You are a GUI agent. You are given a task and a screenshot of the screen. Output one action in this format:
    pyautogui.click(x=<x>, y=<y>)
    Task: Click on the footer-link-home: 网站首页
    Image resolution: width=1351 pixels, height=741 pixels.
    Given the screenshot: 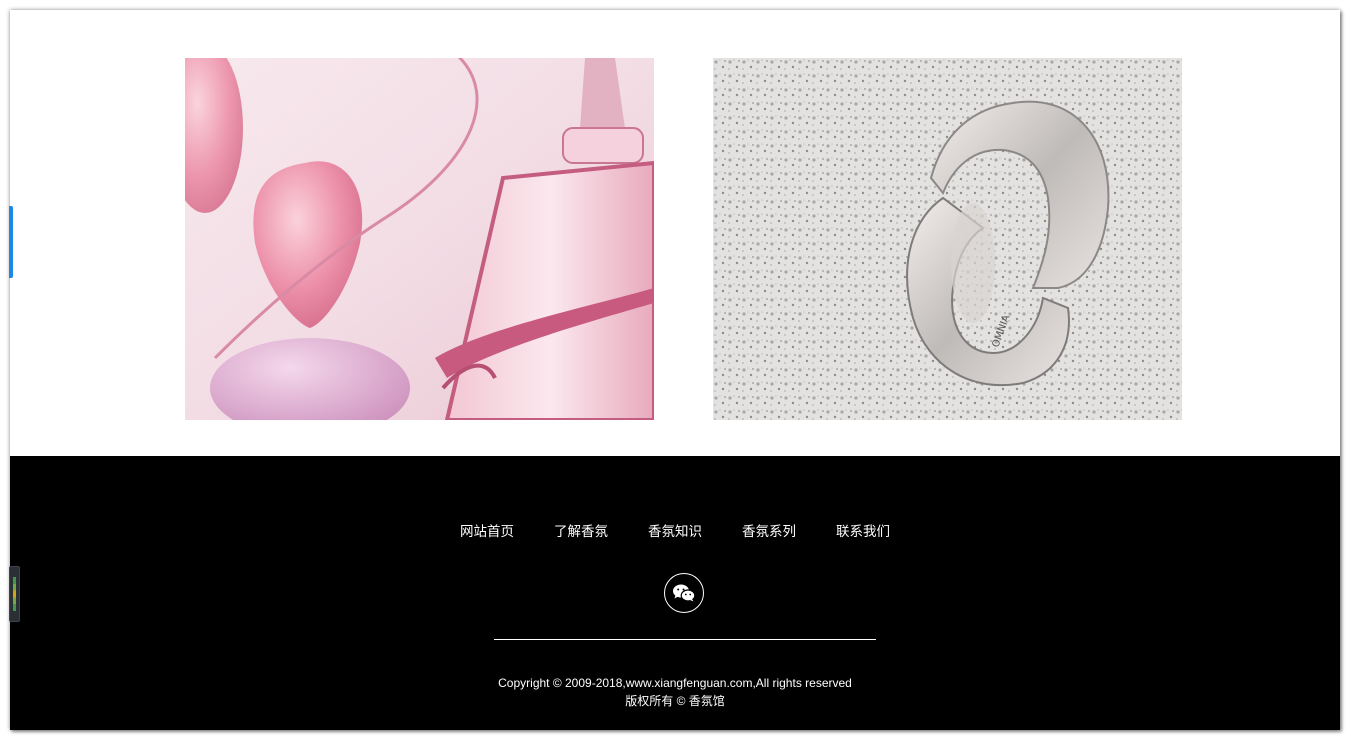 What is the action you would take?
    pyautogui.click(x=487, y=530)
    